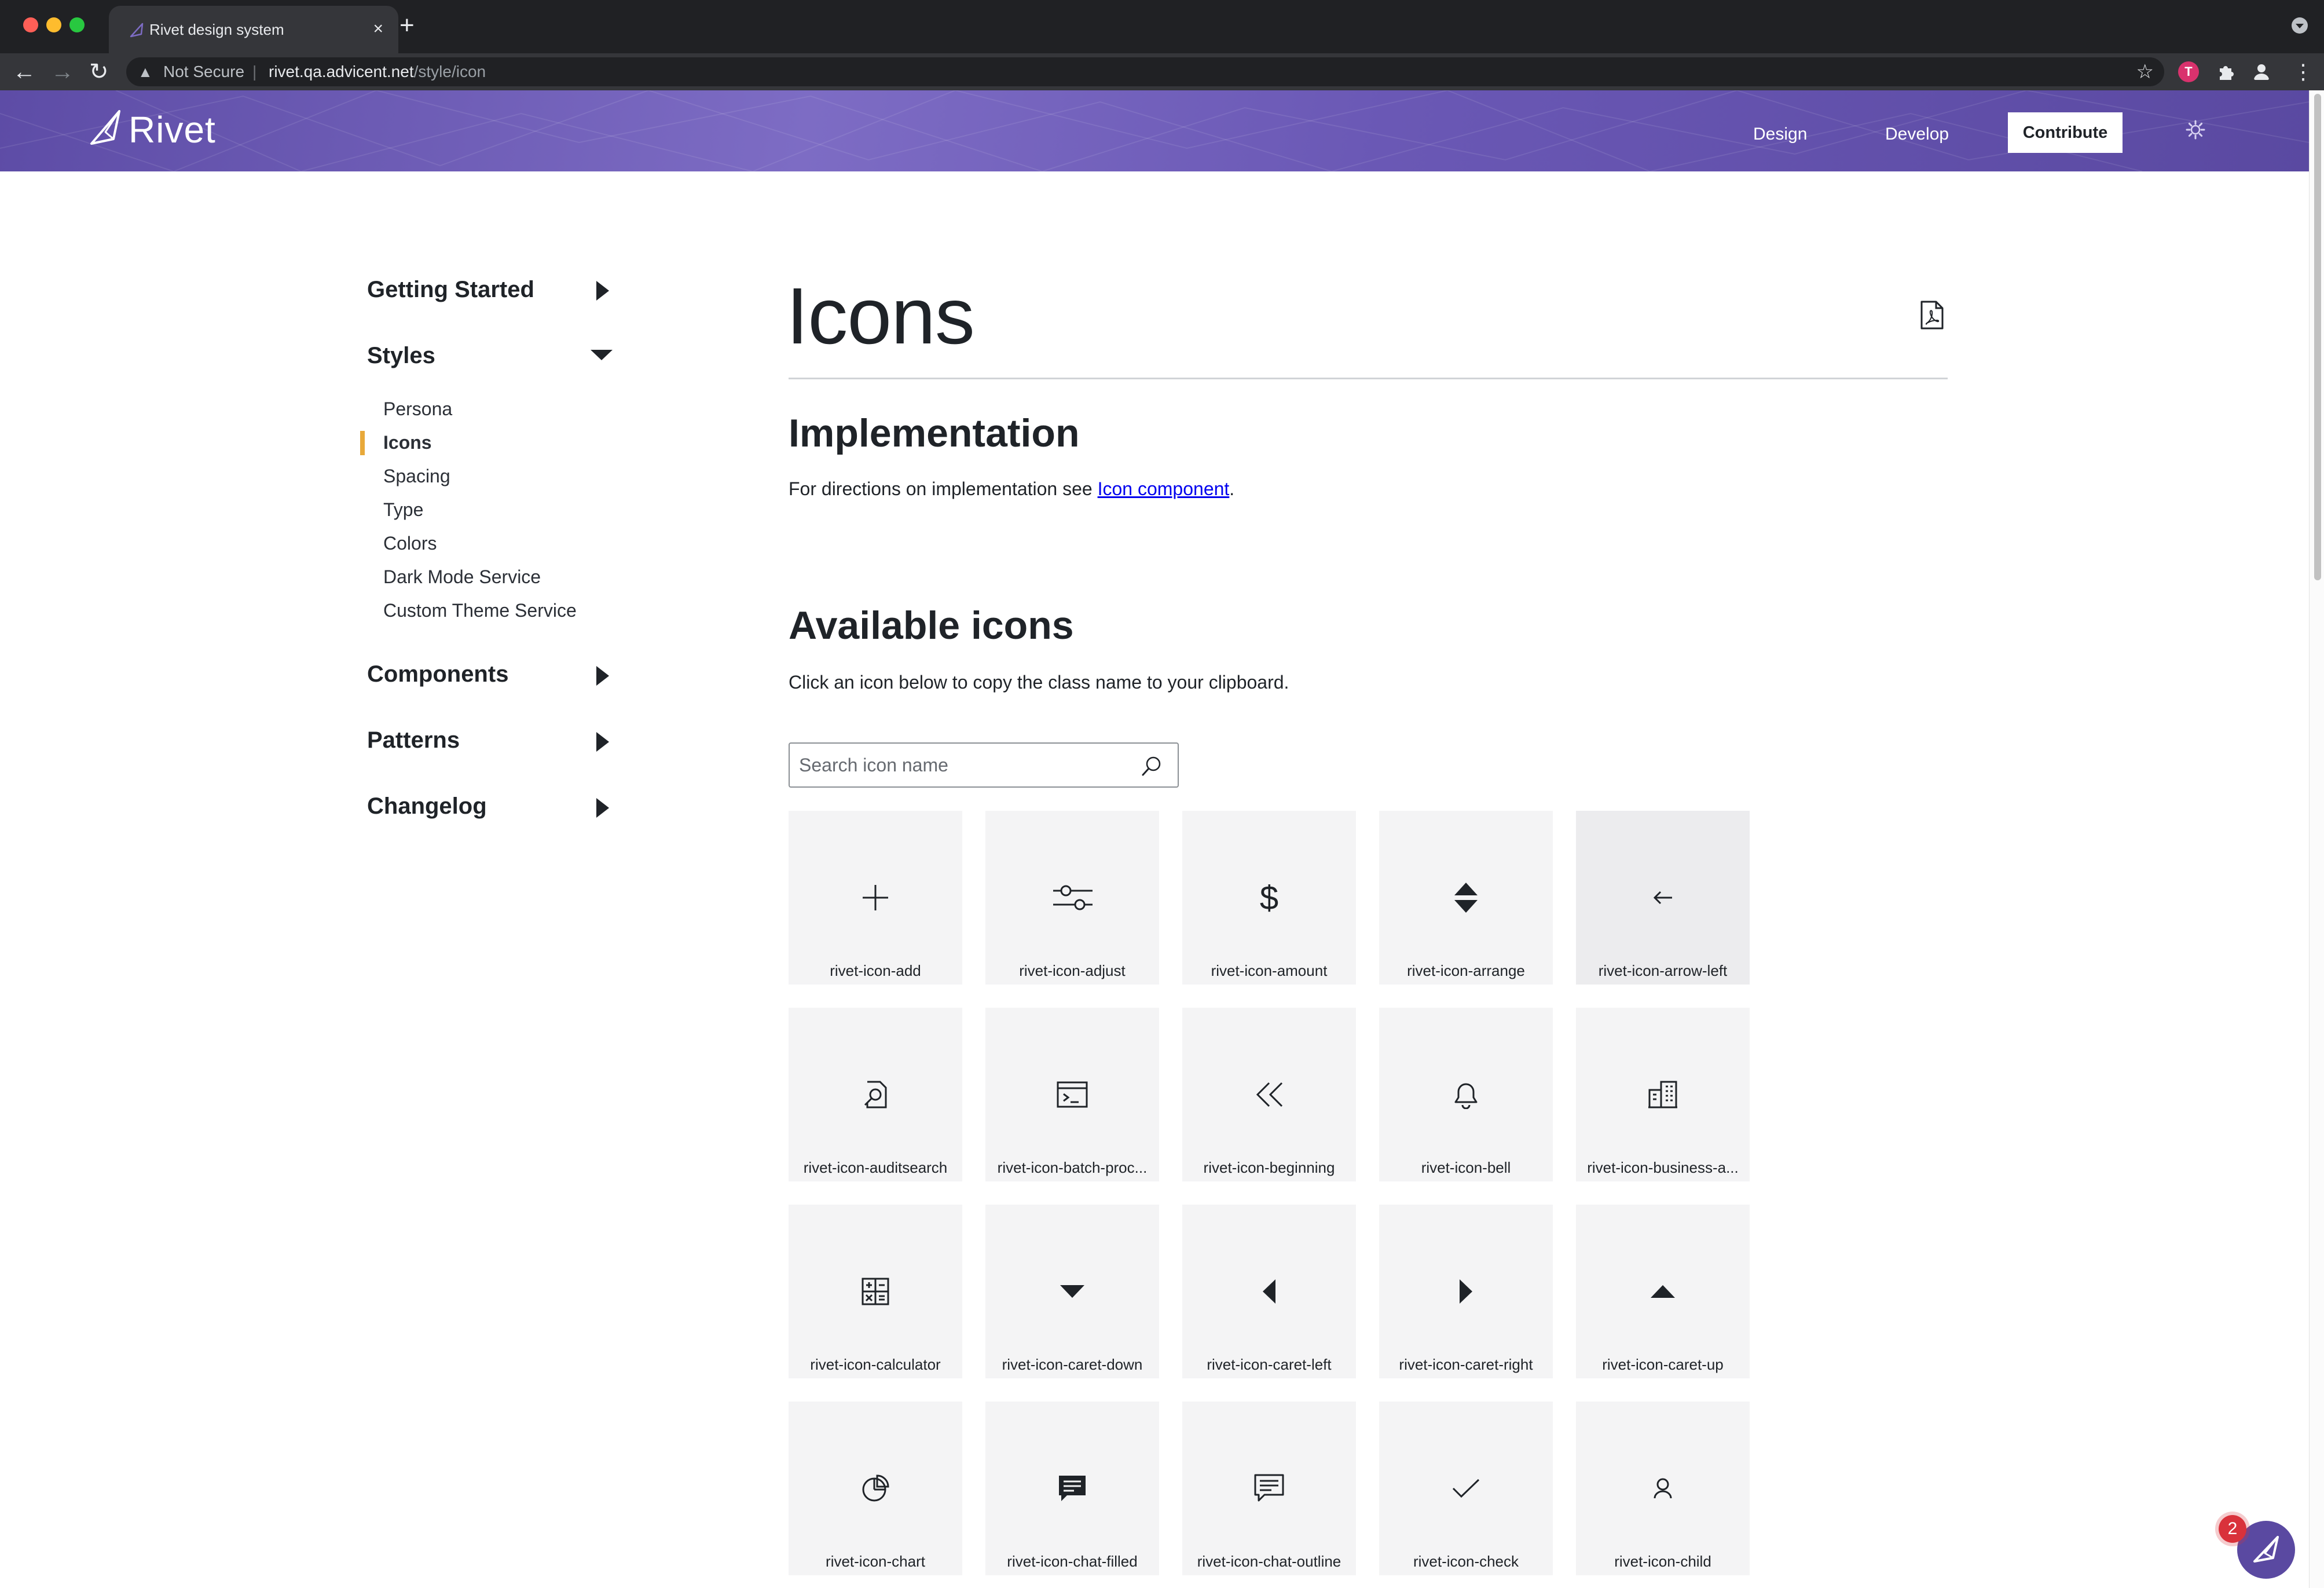 The height and width of the screenshot is (1588, 2324). I want to click on icon-tile-caret-down: rivet-icon-caret-down, so click(1072, 1291).